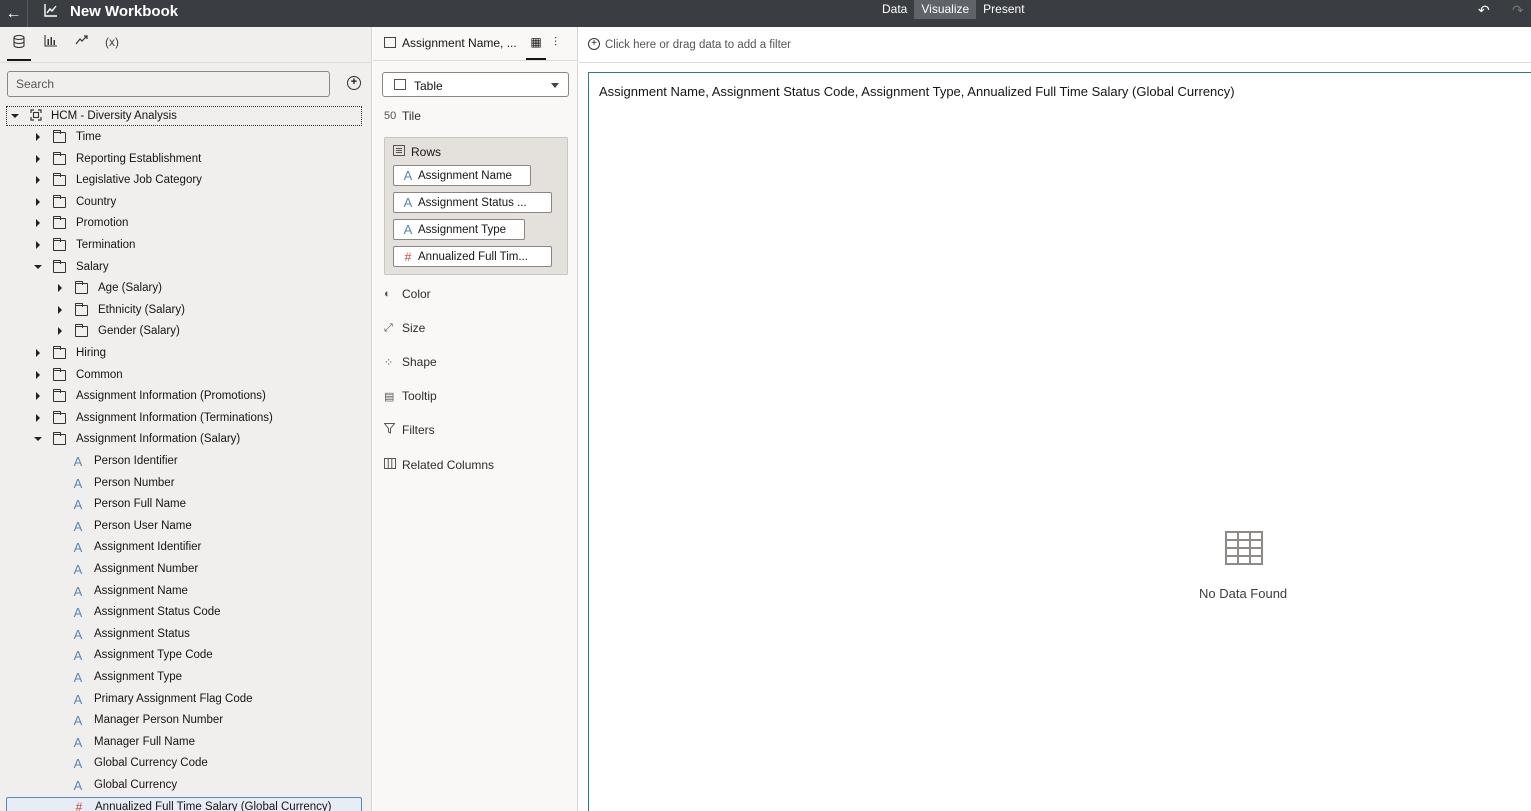  I want to click on tree-item: A Assignment Identifier, so click(181, 547).